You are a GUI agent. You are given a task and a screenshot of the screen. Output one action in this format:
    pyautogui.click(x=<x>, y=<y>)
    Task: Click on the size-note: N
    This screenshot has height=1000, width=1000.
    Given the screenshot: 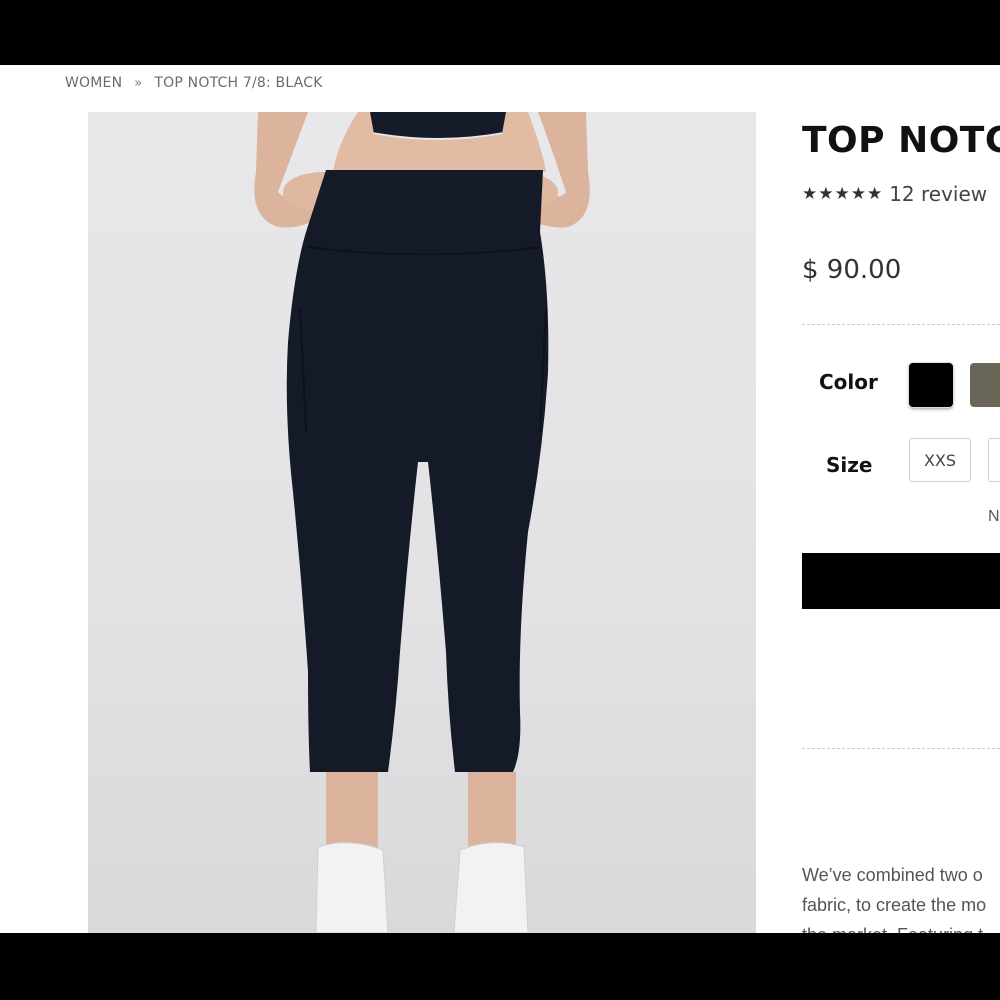 What is the action you would take?
    pyautogui.click(x=994, y=516)
    